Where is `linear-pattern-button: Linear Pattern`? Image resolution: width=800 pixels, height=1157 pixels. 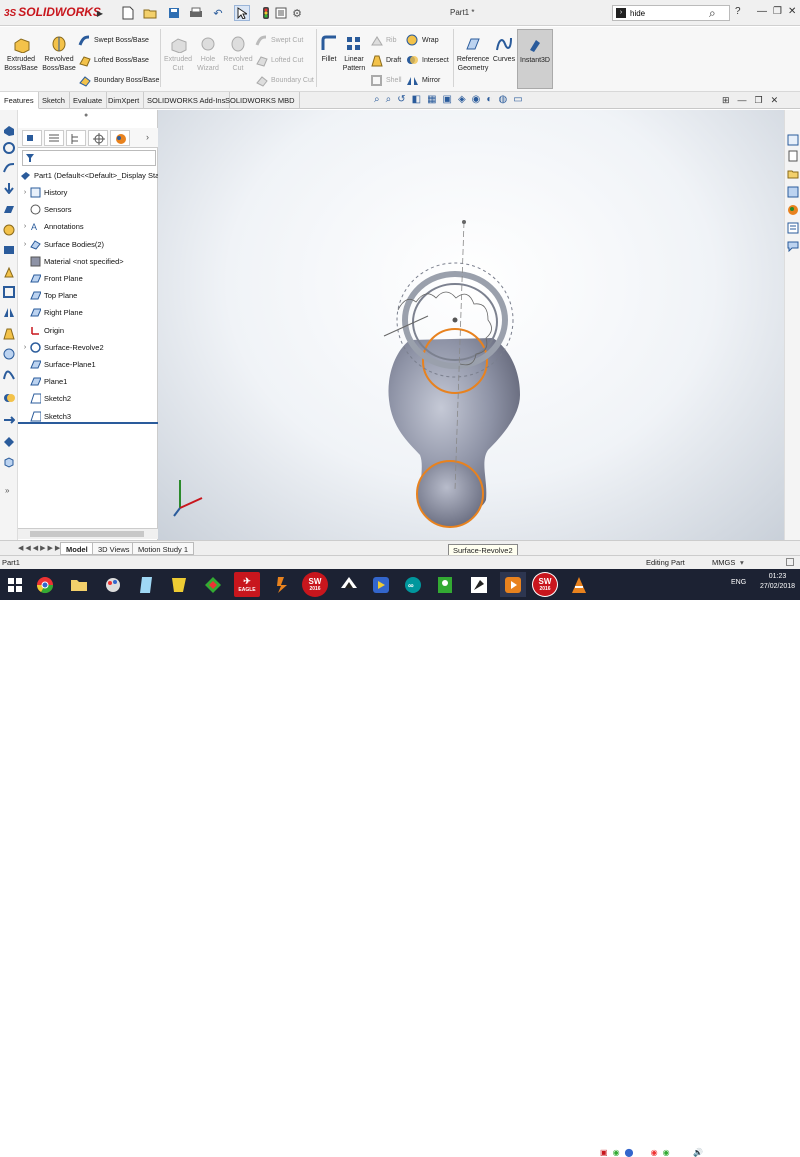 linear-pattern-button: Linear Pattern is located at coordinates (354, 54).